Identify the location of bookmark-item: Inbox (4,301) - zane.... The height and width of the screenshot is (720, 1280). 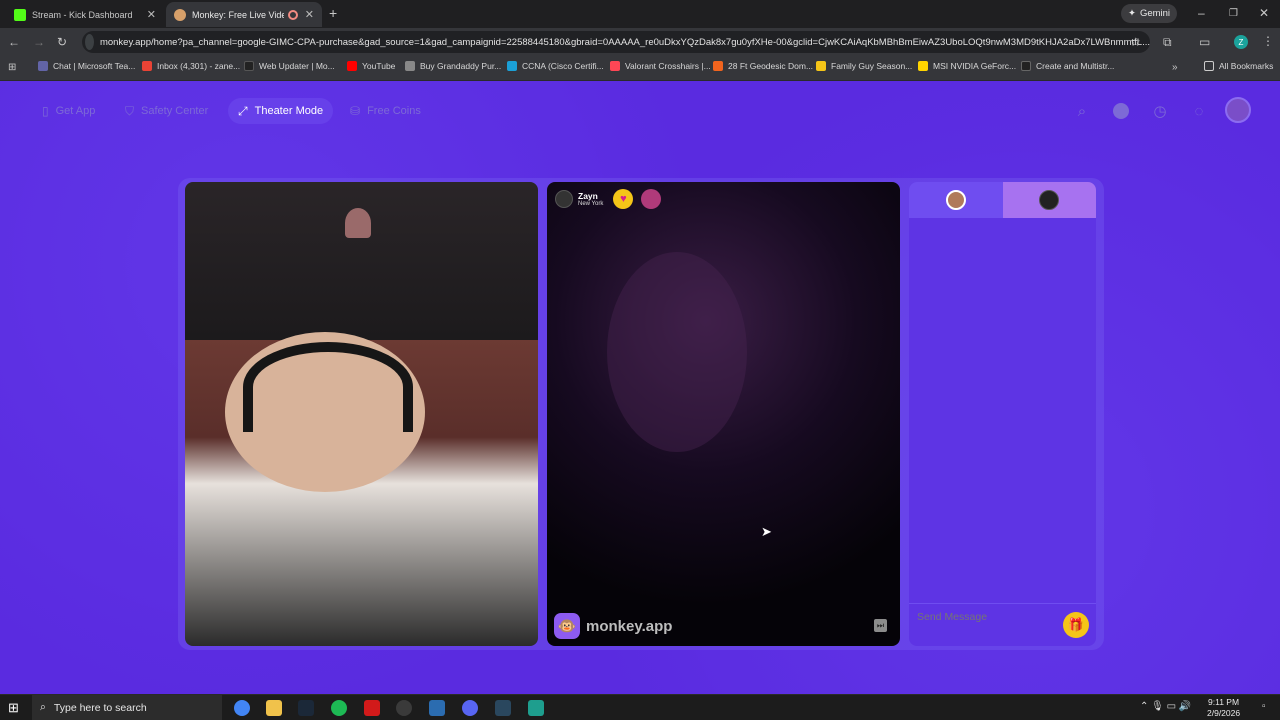
(191, 66).